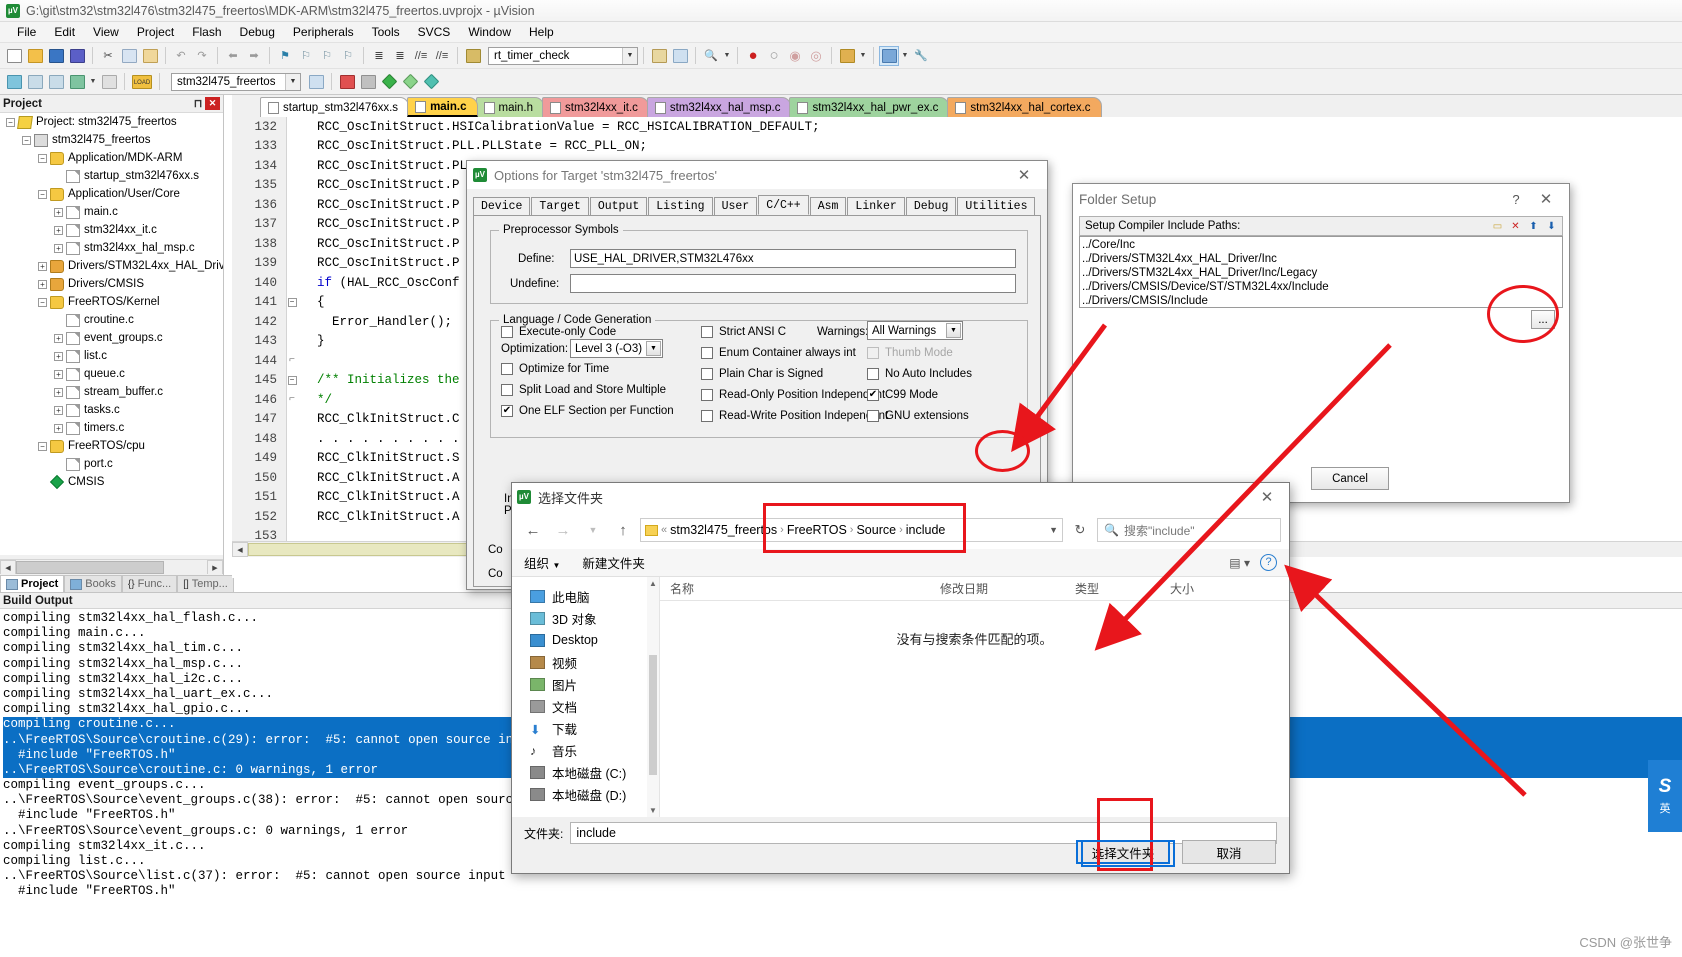 The image size is (1682, 957). Describe the element at coordinates (111, 230) in the screenshot. I see `tree-node: + stm32l4xx_it.c` at that location.